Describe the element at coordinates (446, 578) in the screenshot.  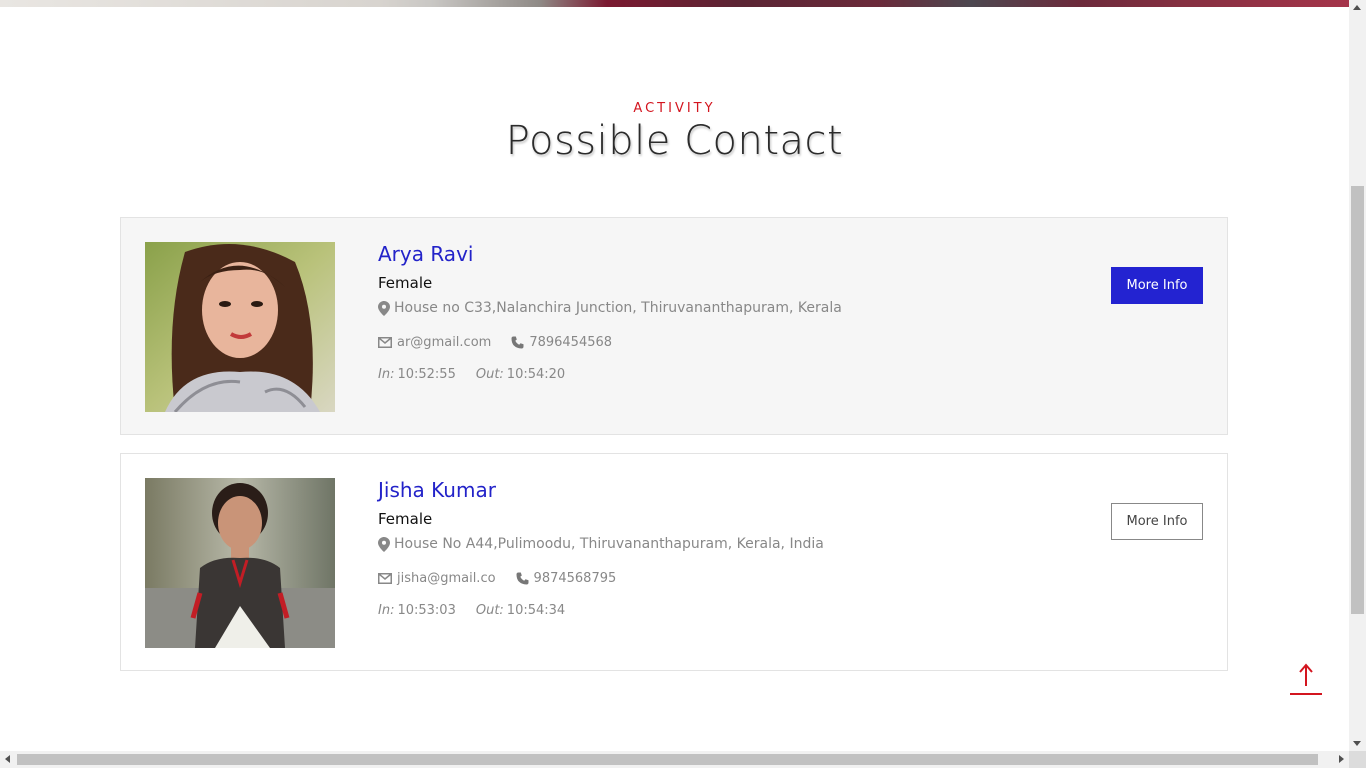
I see `contact-email: jisha@gmail.co` at that location.